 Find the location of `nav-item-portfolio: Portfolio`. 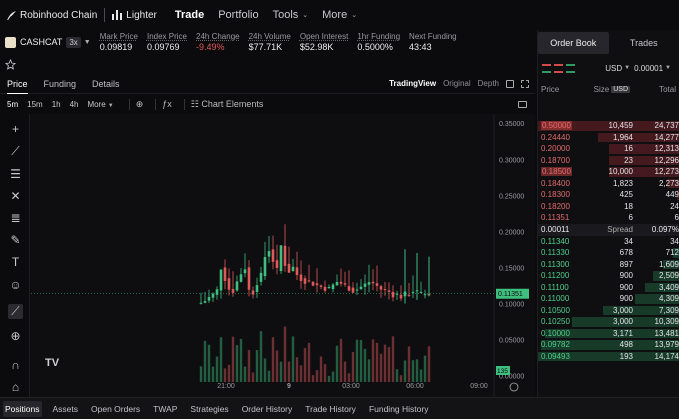

nav-item-portfolio: Portfolio is located at coordinates (238, 15).